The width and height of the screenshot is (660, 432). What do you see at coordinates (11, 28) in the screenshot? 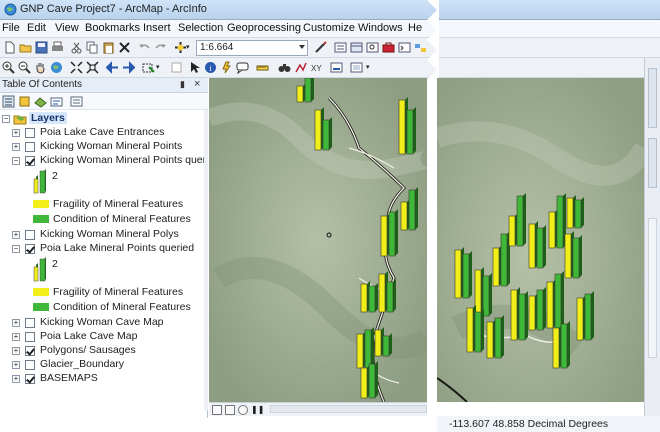
I see `menu-file: File` at bounding box center [11, 28].